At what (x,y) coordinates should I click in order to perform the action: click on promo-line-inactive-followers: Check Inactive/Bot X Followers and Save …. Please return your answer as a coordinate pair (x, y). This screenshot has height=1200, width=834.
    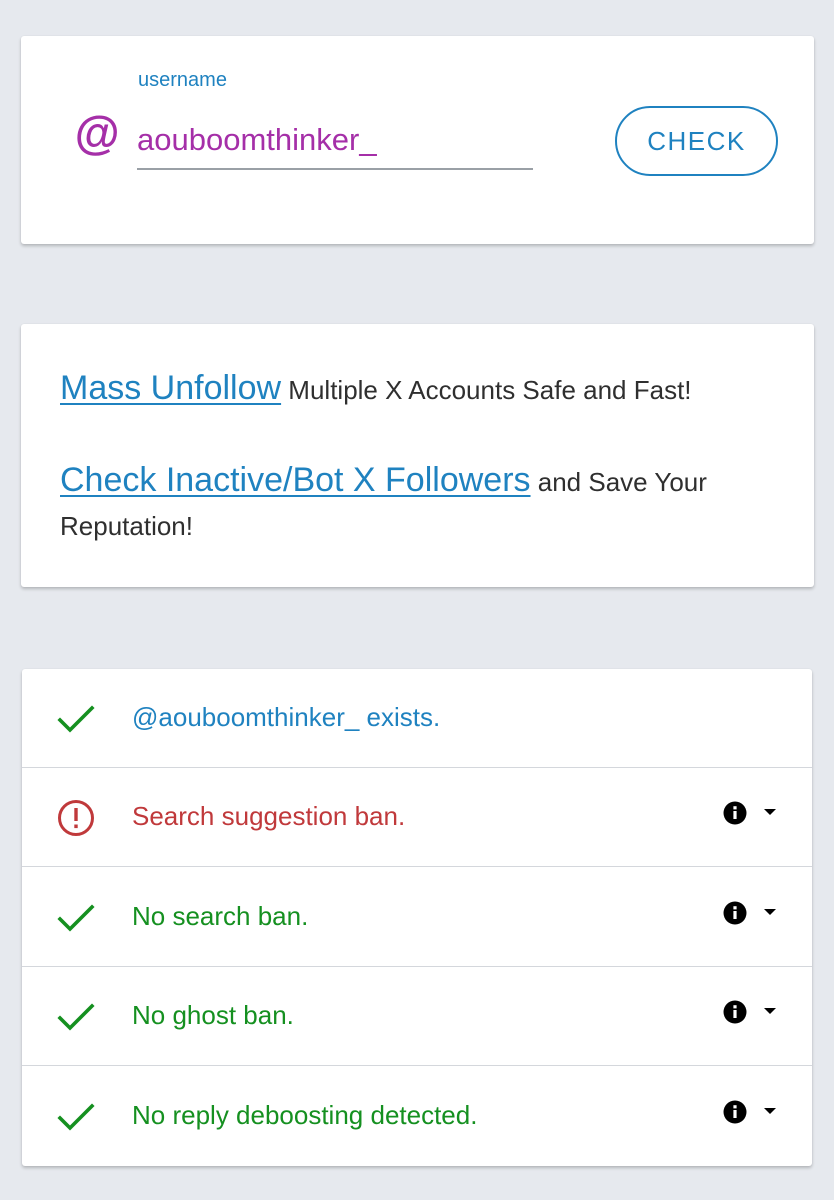
    Looking at the image, I should click on (420, 503).